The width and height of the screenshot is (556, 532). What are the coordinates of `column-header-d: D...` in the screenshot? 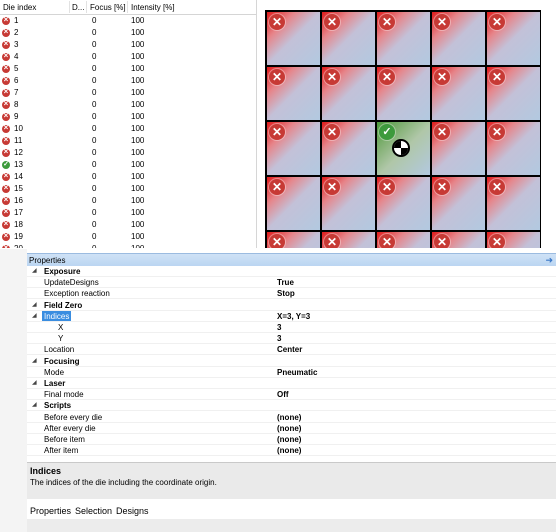 It's located at (78, 7).